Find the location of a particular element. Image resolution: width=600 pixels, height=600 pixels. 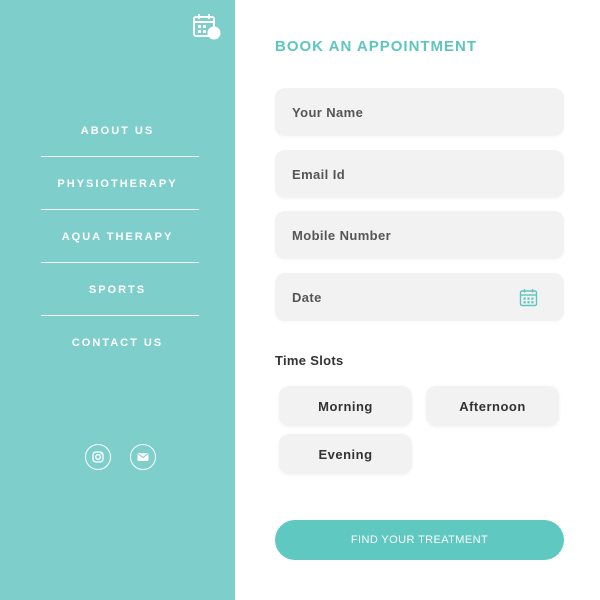

nav-item-sports: SPORTS is located at coordinates (117, 289).